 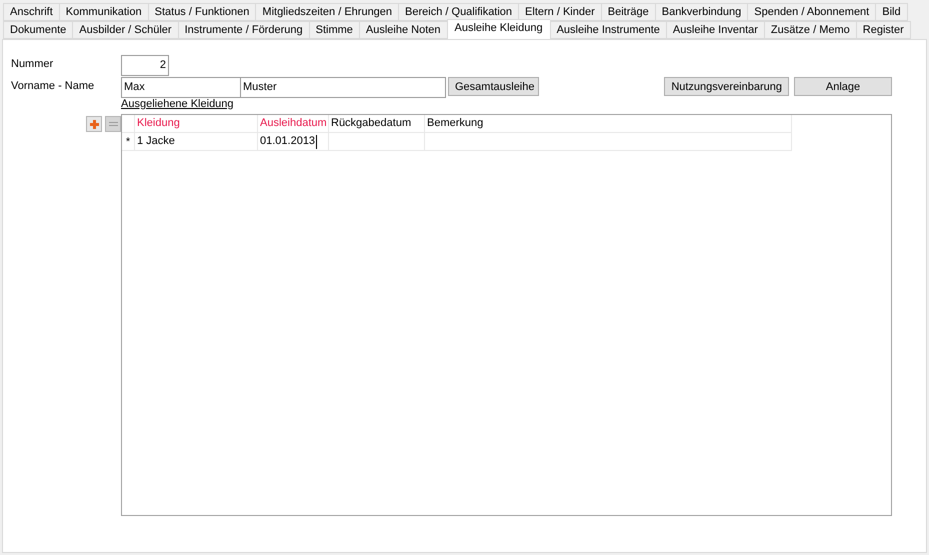 What do you see at coordinates (177, 104) in the screenshot?
I see `table-title: Ausgeliehene Kleidung` at bounding box center [177, 104].